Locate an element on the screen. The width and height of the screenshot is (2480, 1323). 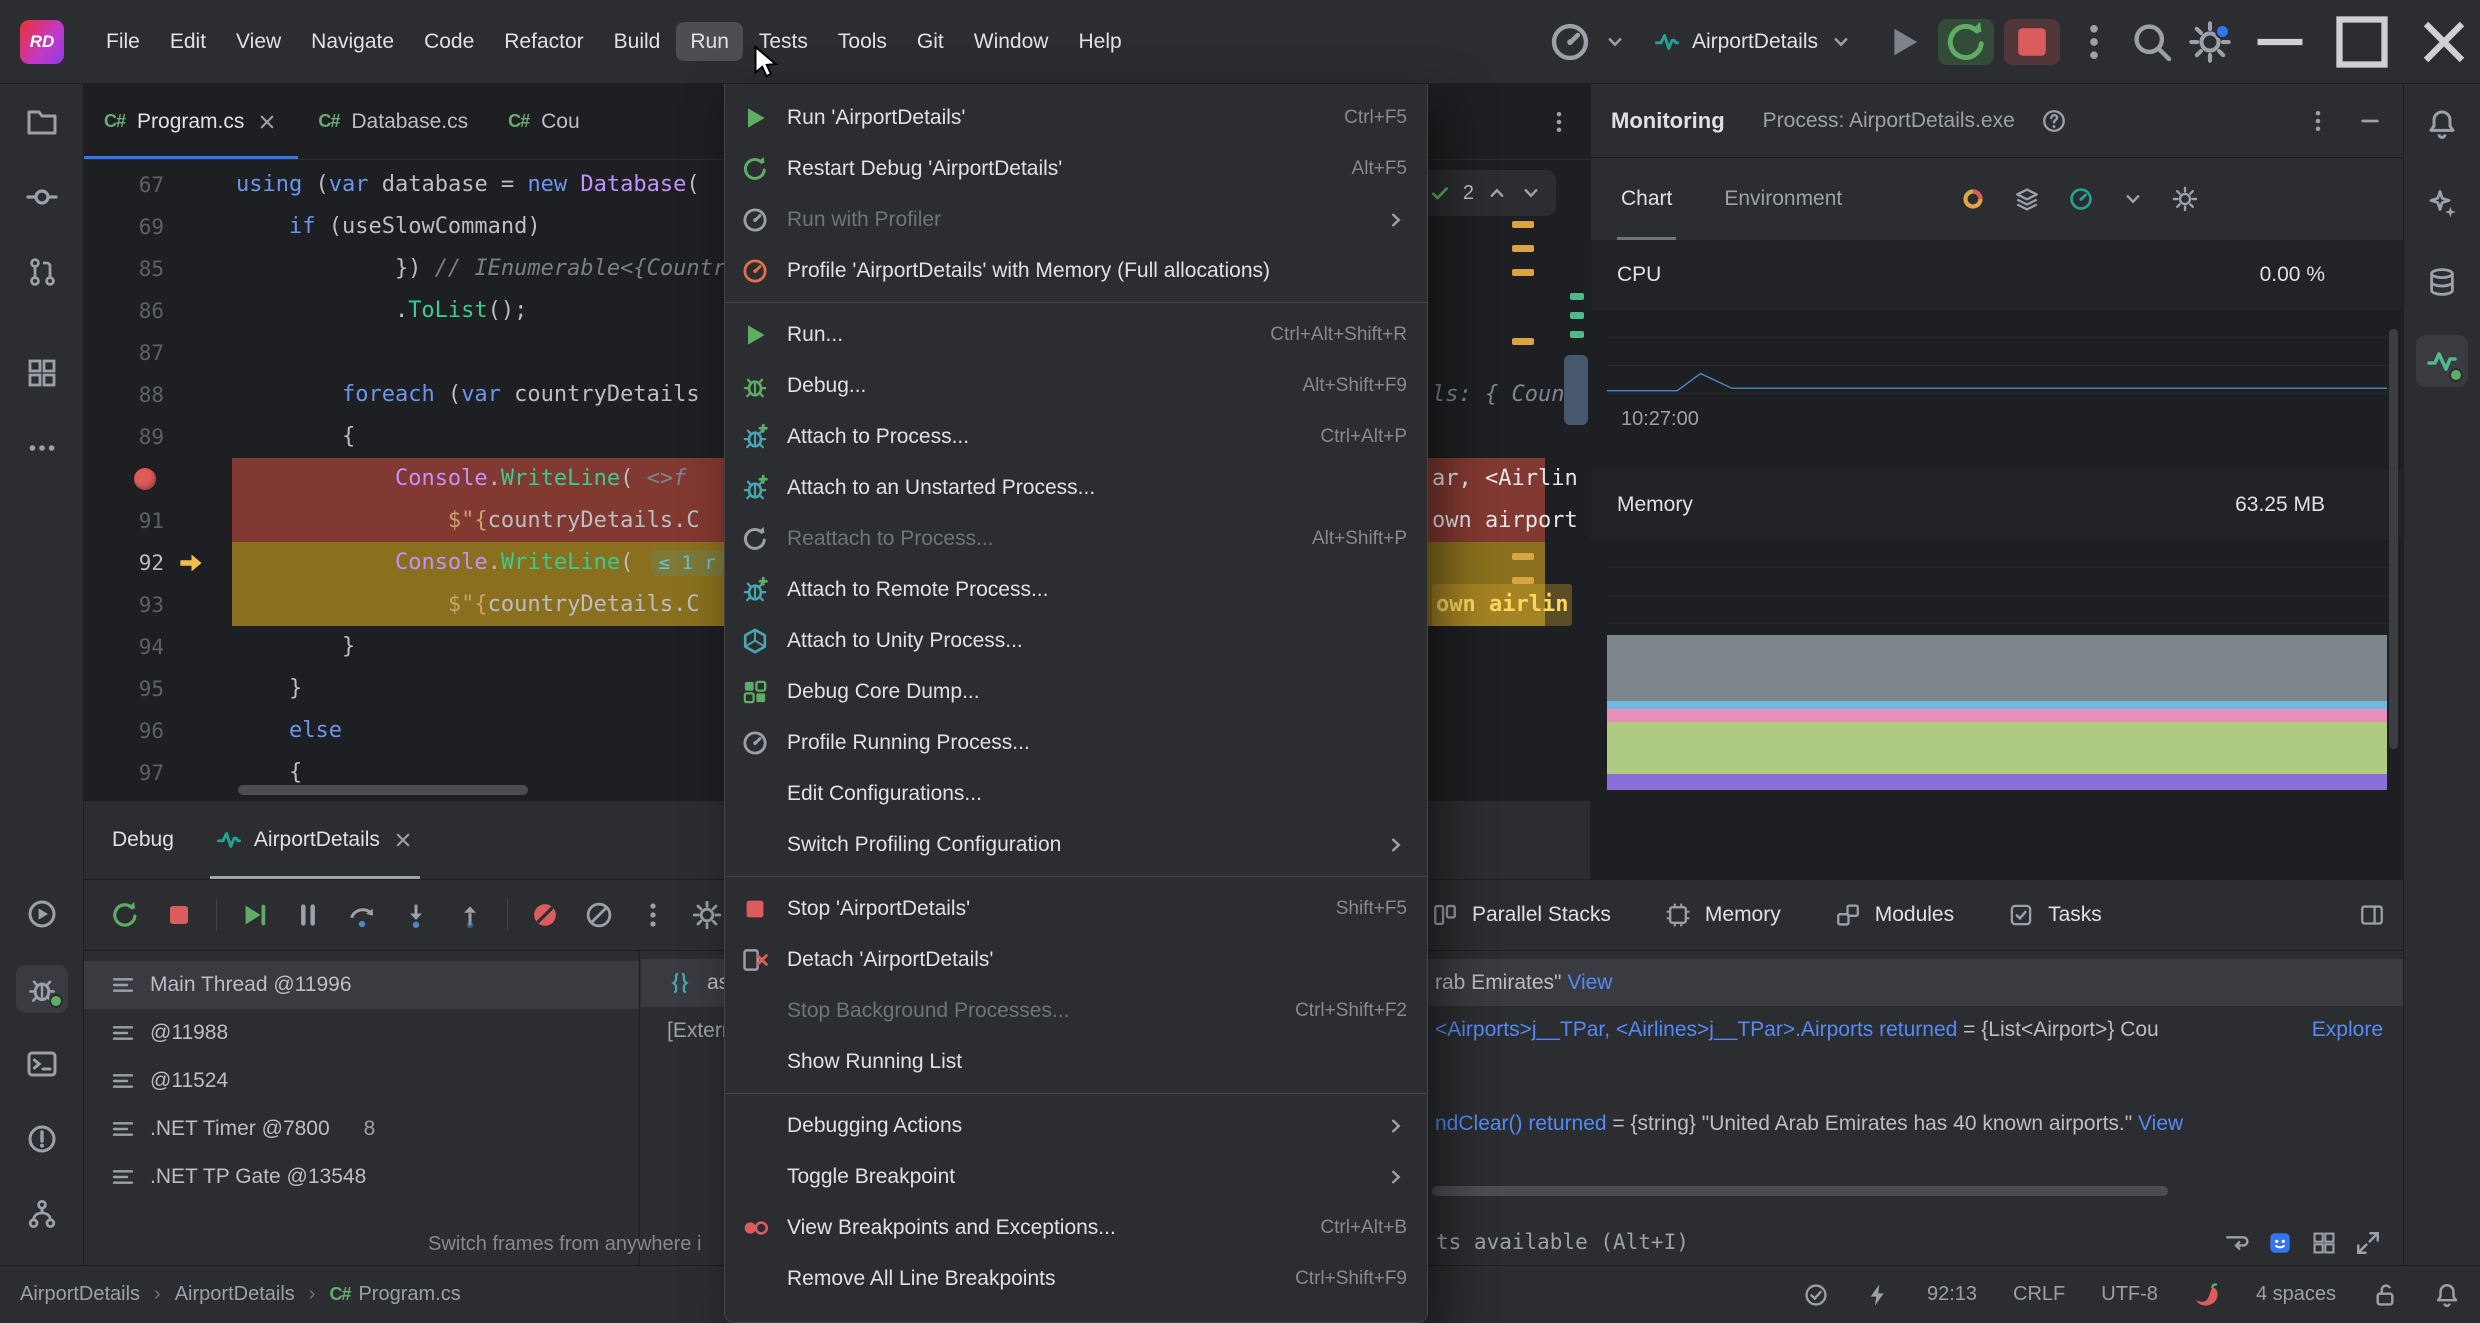
notifications-icon is located at coordinates (2447, 1295).